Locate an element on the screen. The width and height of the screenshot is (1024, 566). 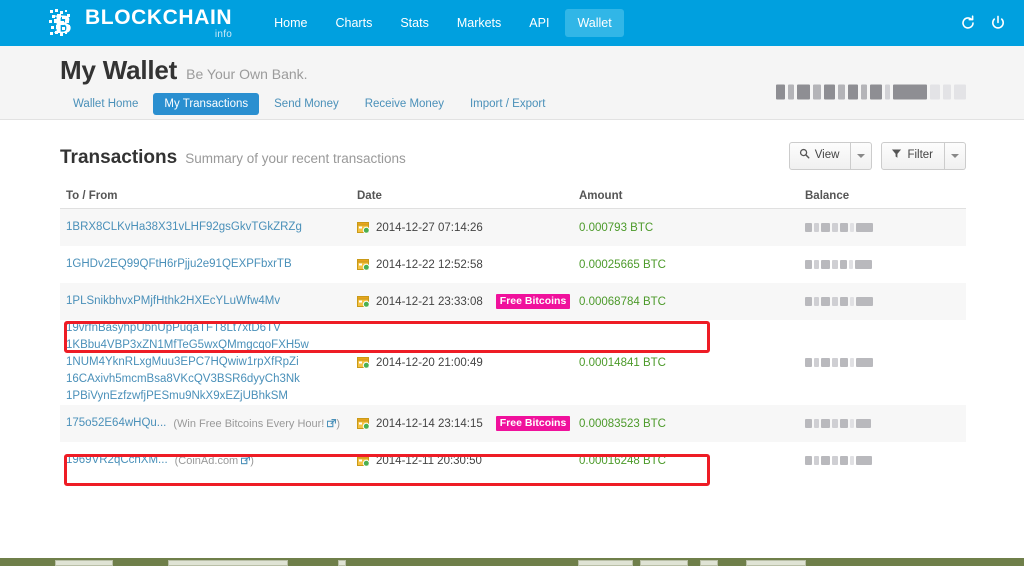
nav-item-charts: Charts is located at coordinates (354, 23).